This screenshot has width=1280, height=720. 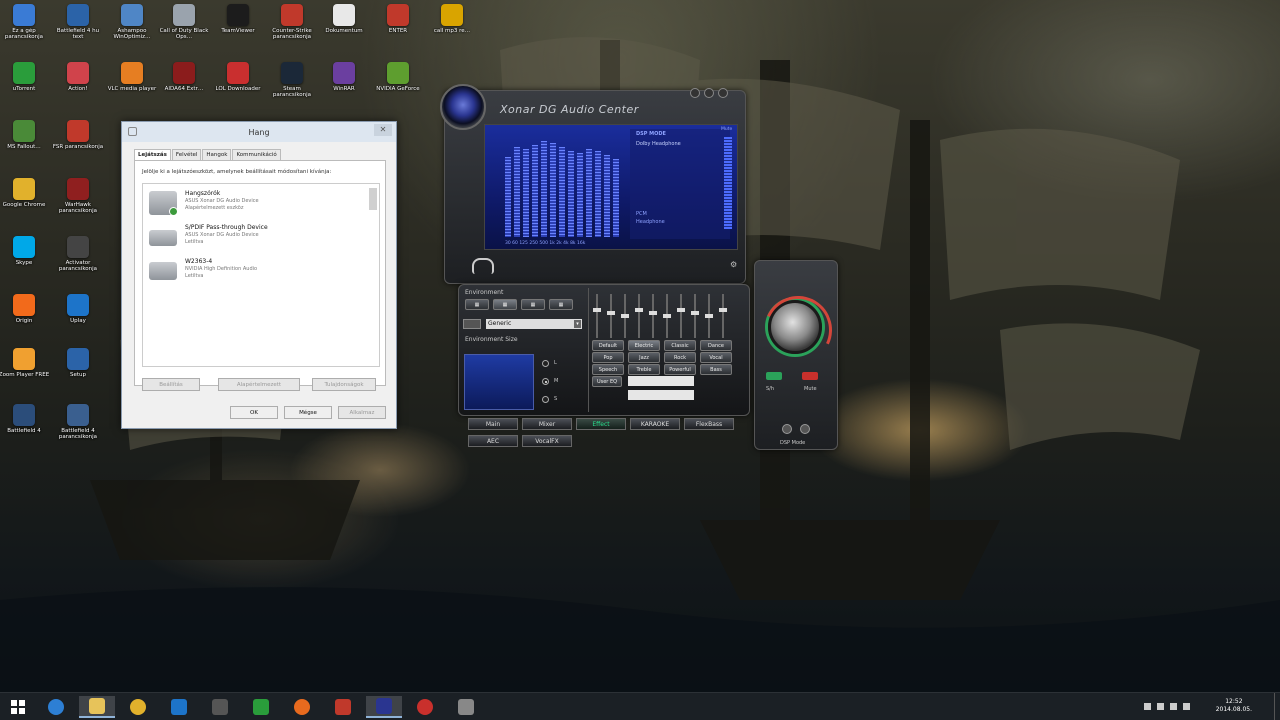 I want to click on set-default-button: Alapértelmezett, so click(x=259, y=384).